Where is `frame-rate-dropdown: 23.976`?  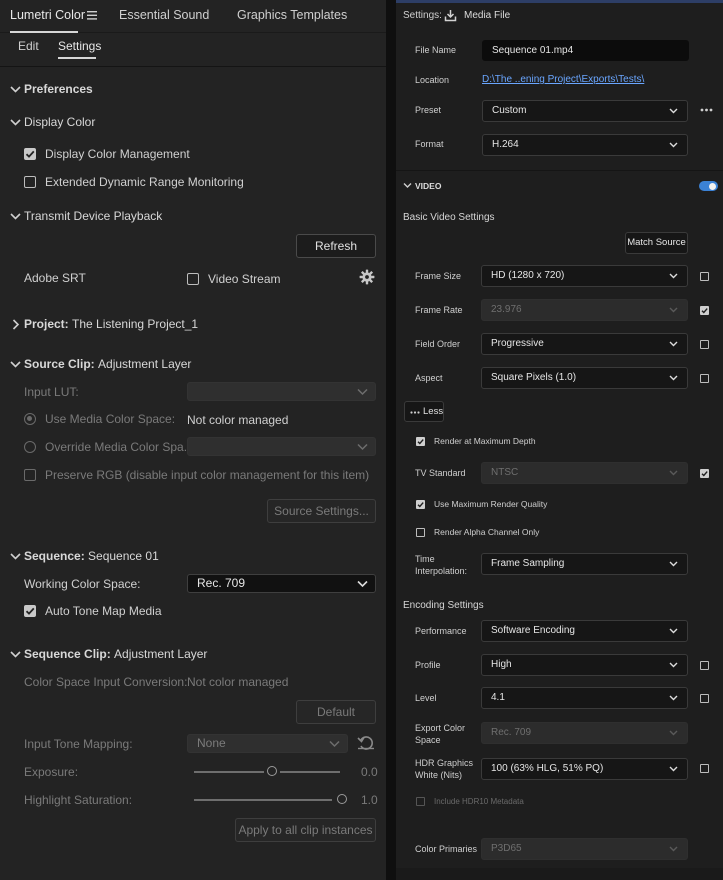
frame-rate-dropdown: 23.976 is located at coordinates (584, 310).